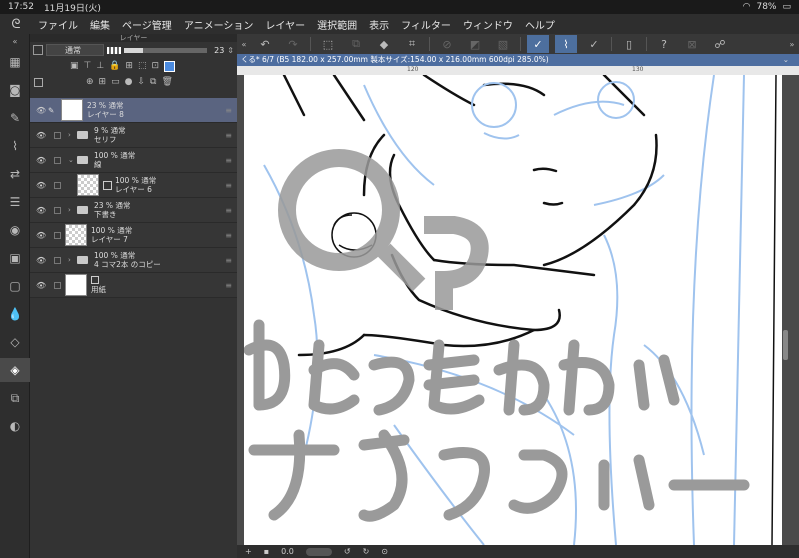 The height and width of the screenshot is (558, 799). What do you see at coordinates (248, 551) in the screenshot?
I see `zoom-in-icon: +` at bounding box center [248, 551].